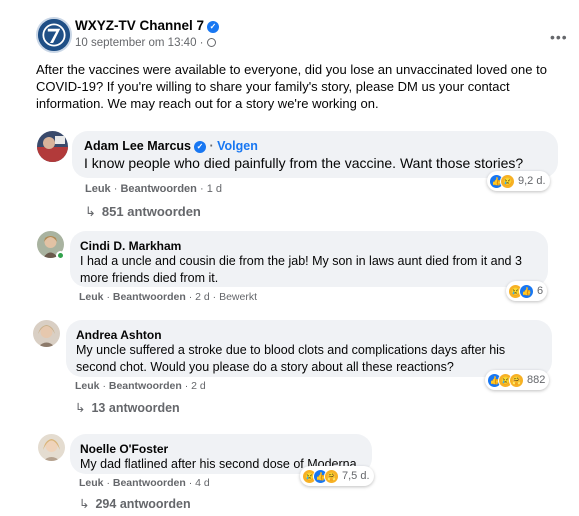  I want to click on reaction-summary: 👍 😢 🤗 882, so click(517, 380).